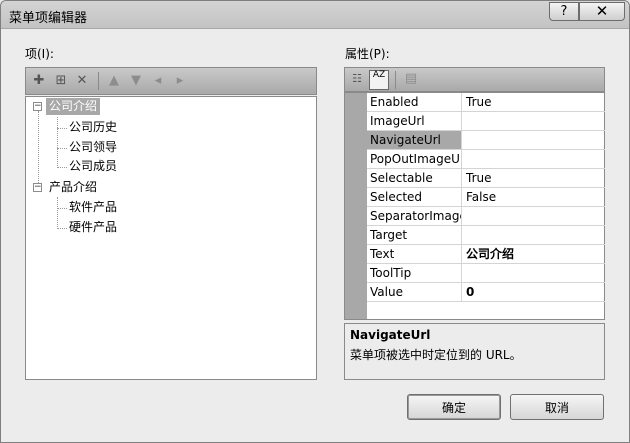  I want to click on property-row: Text 公司介绍, so click(486, 254).